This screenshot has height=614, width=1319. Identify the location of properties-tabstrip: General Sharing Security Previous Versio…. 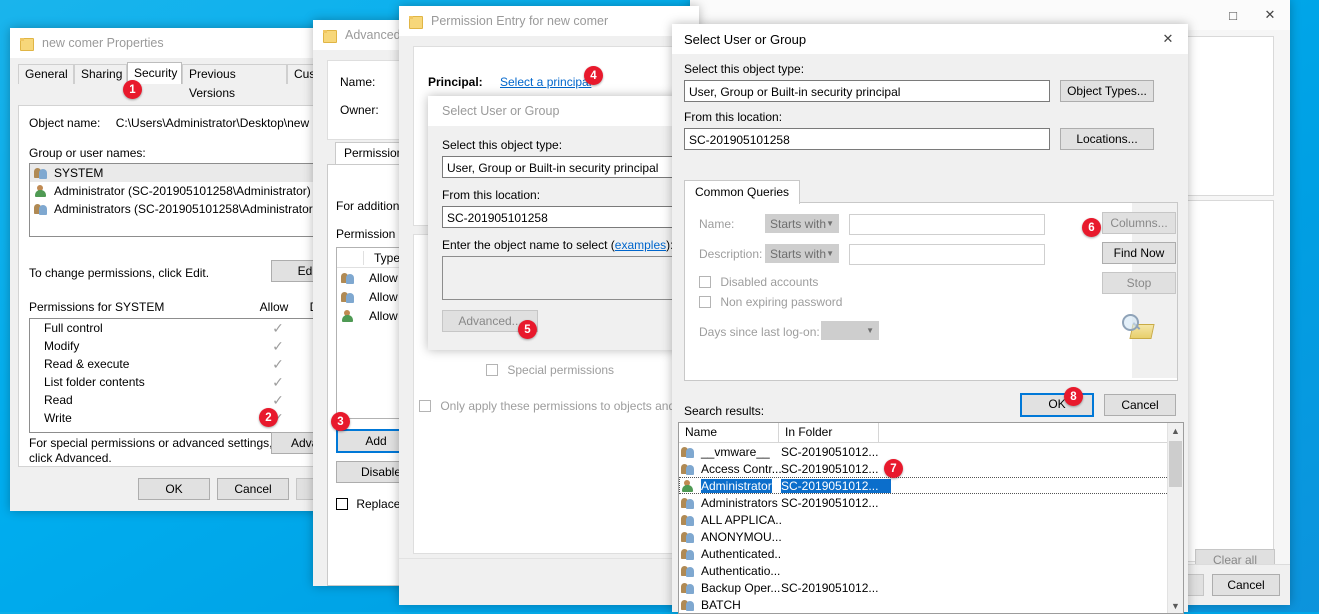
(182, 81).